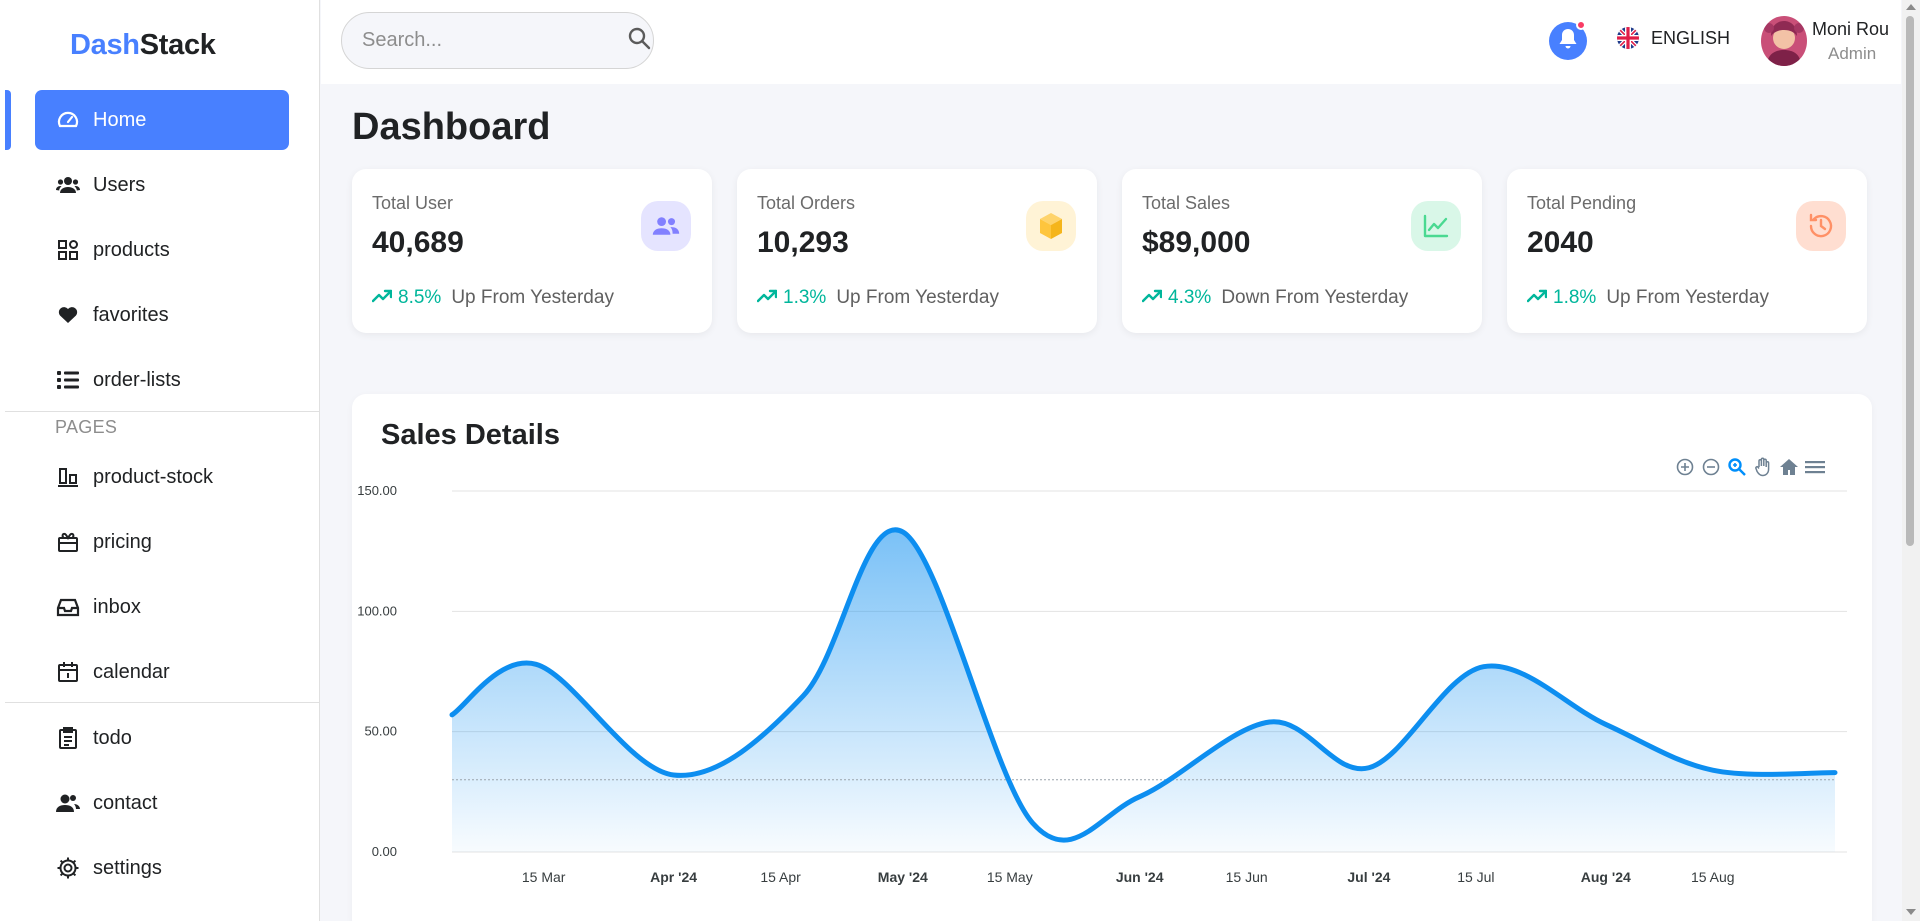  Describe the element at coordinates (451, 127) in the screenshot. I see `page-title: Dashboard` at that location.